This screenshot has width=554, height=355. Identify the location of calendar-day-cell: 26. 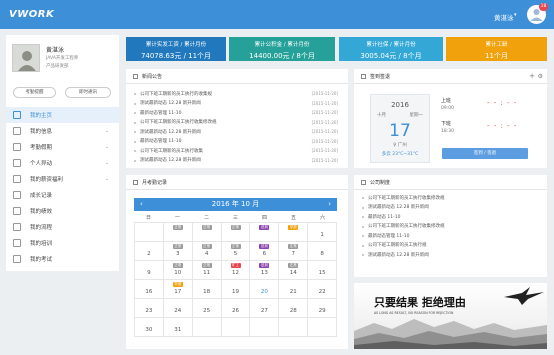
(236, 308).